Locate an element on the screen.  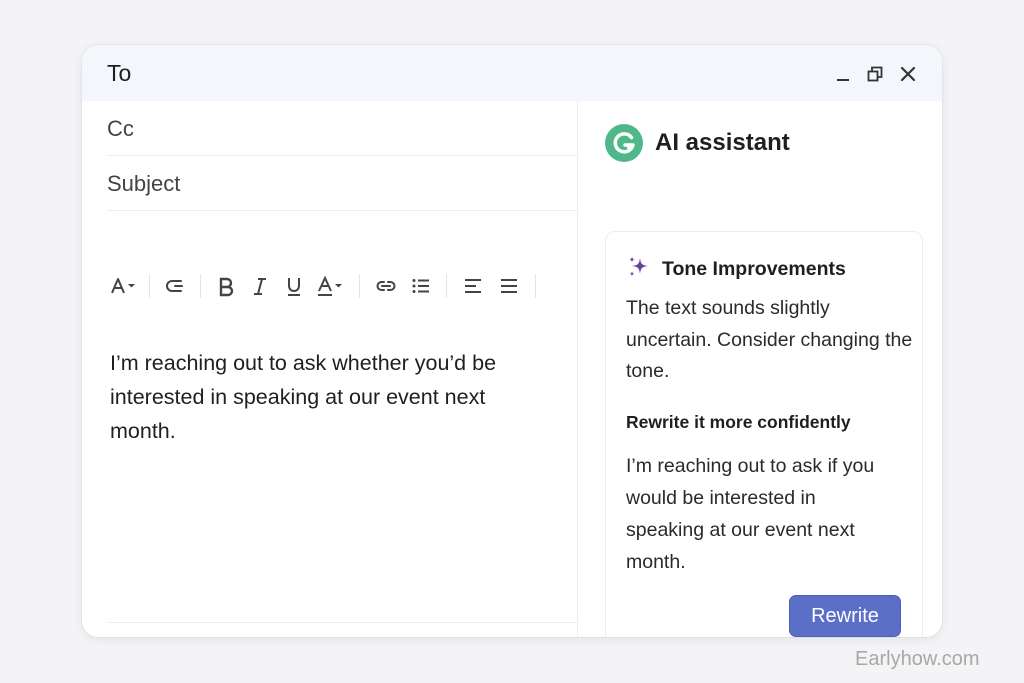
watermark: Earlyhow.com is located at coordinates (917, 659).